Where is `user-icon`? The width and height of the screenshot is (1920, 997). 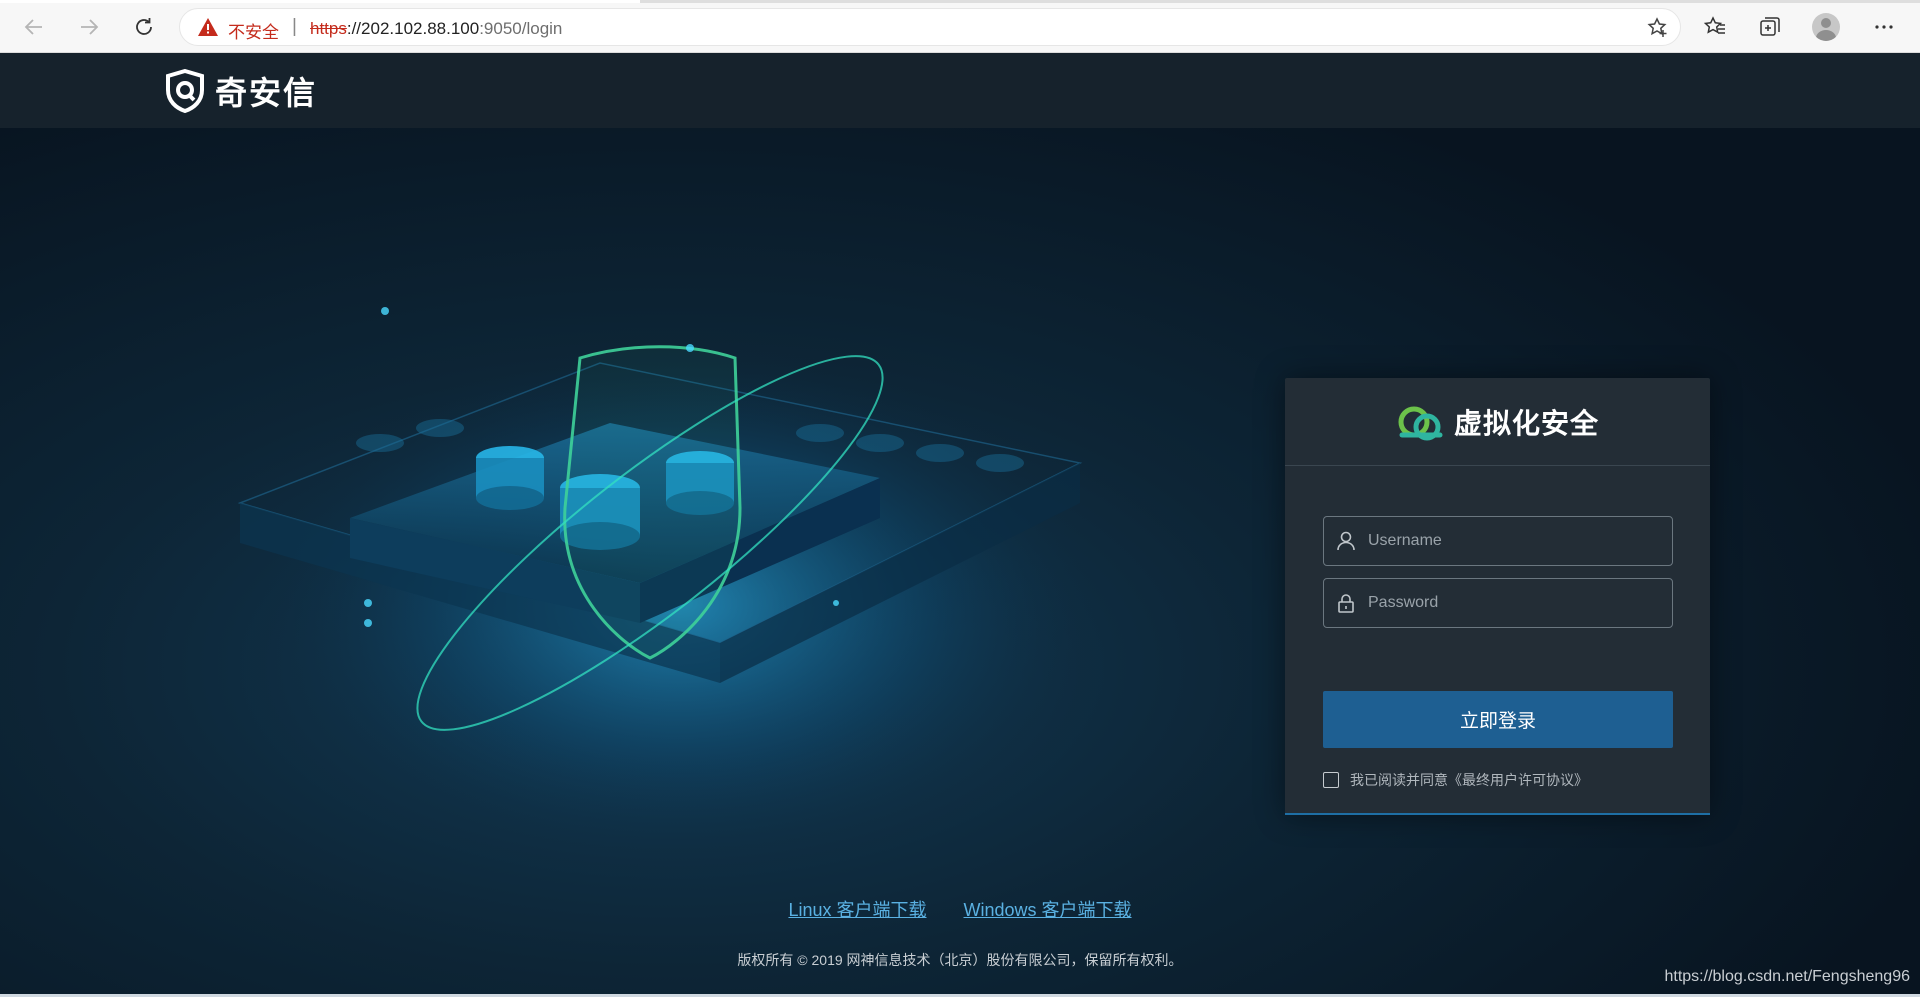
user-icon is located at coordinates (1346, 541).